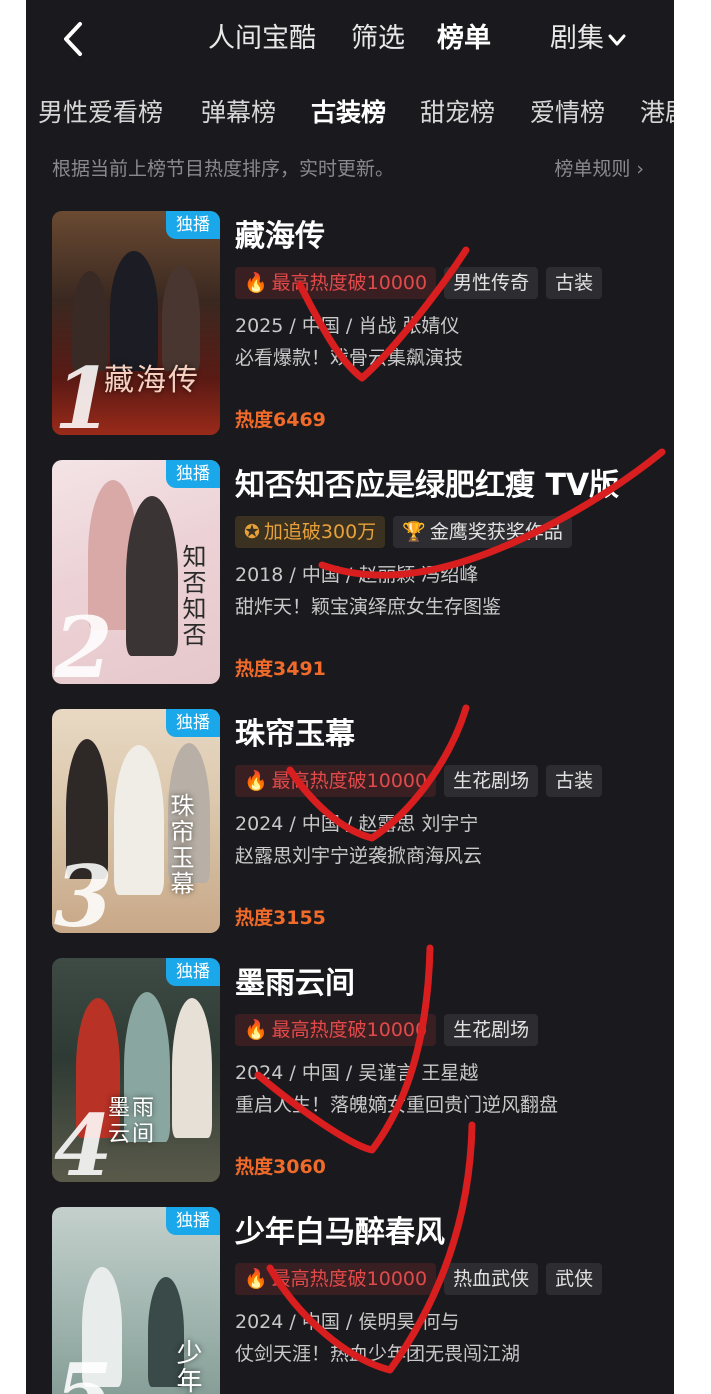 Image resolution: width=711 pixels, height=1394 pixels. Describe the element at coordinates (357, 575) in the screenshot. I see `show-meta: 2018 / 中国 / 赵丽颖 冯绍峰` at that location.